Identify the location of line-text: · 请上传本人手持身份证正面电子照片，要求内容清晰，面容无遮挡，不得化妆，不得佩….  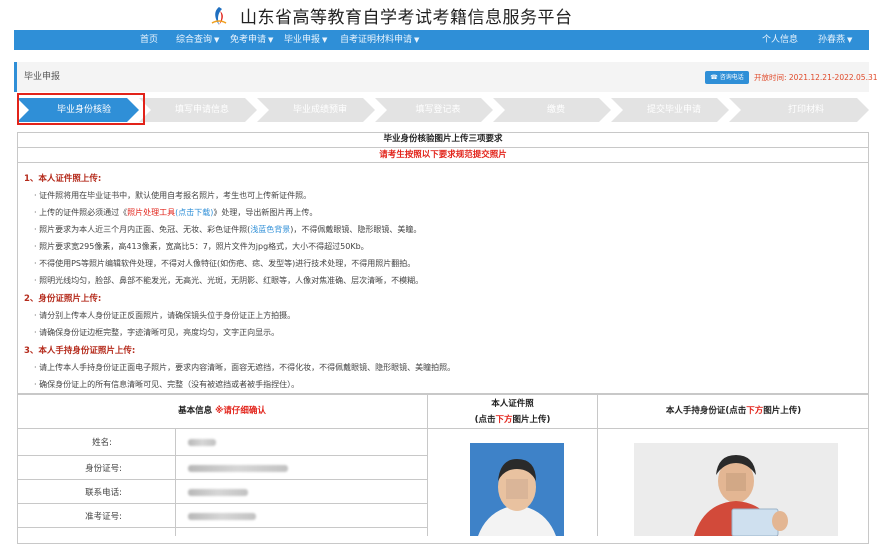
(245, 367).